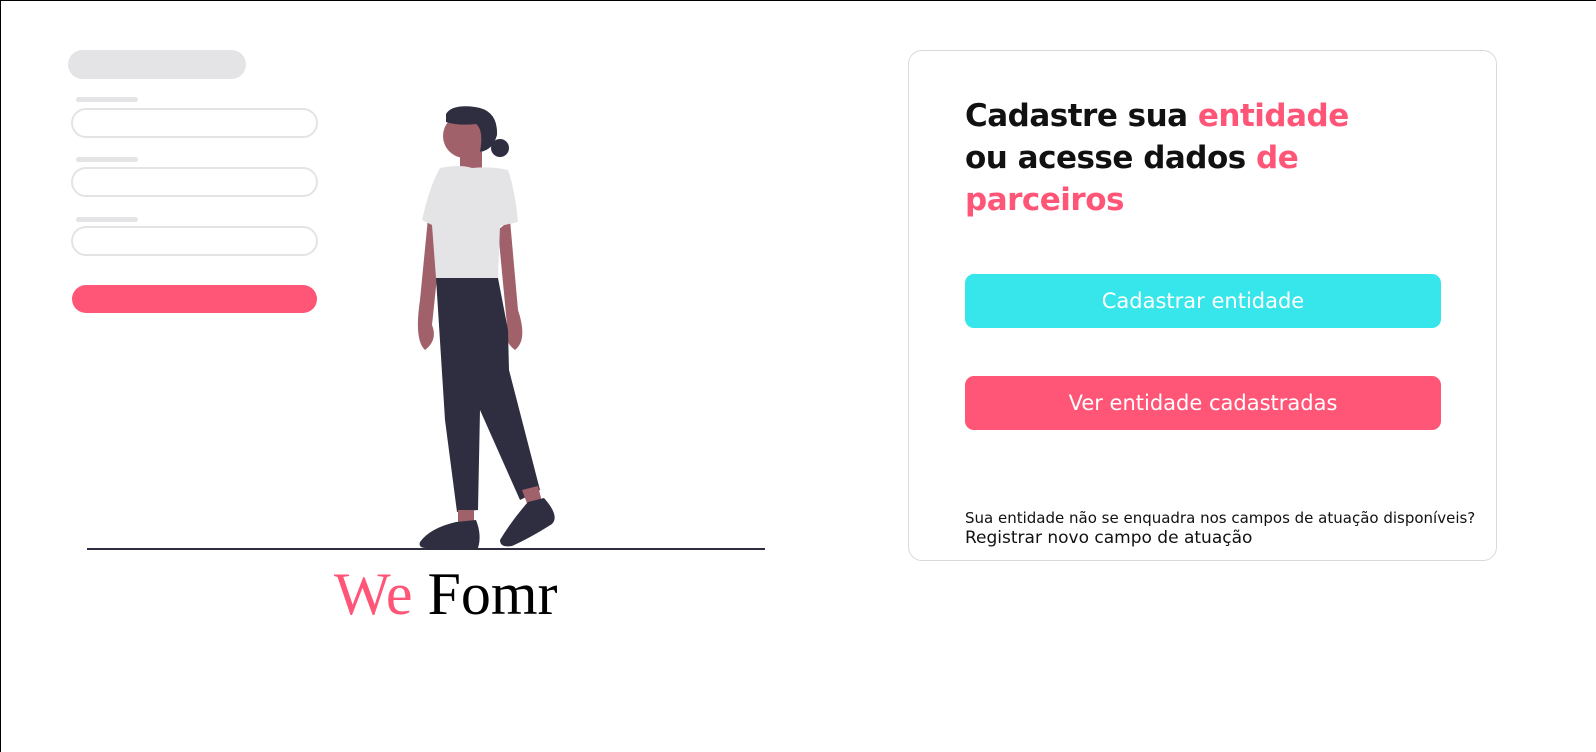 Image resolution: width=1596 pixels, height=752 pixels. What do you see at coordinates (492, 594) in the screenshot?
I see `brand-second-word: Fomr` at bounding box center [492, 594].